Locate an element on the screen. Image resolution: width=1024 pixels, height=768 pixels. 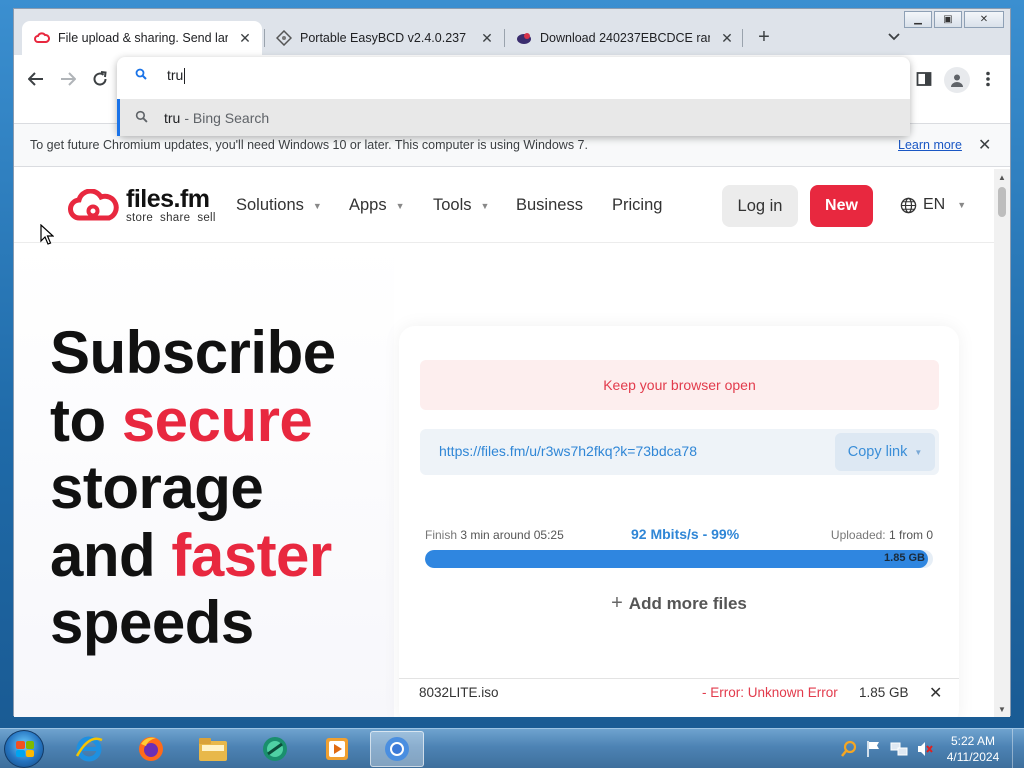
uploaded-count: Uploaded: 1 from 0 is located at coordinates (881, 535).